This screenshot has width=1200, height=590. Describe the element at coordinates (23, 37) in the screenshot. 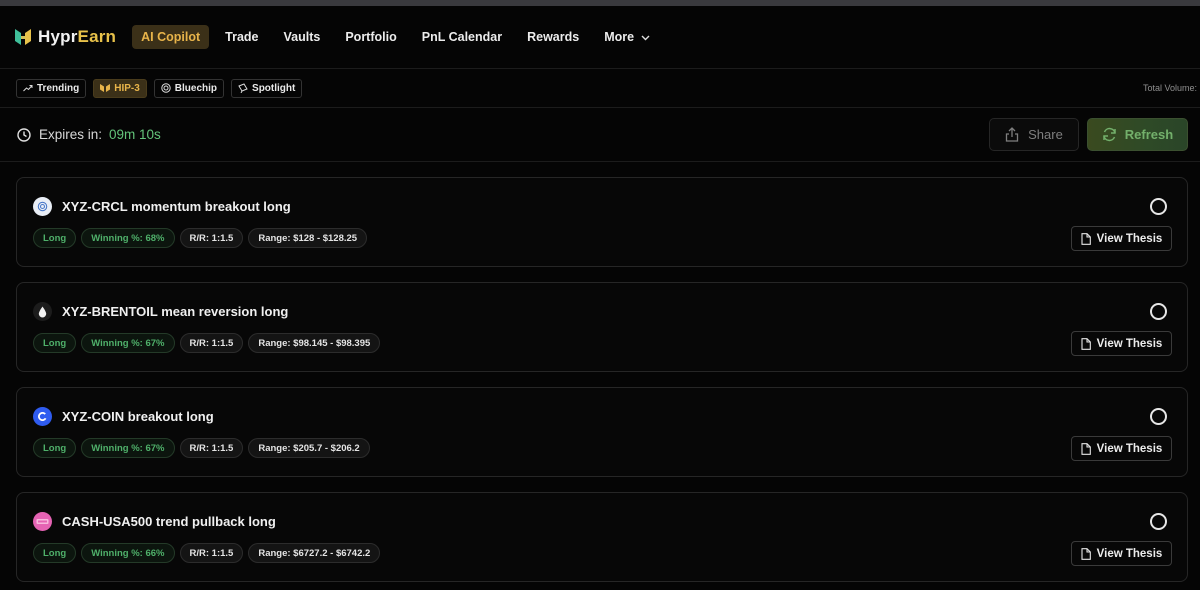

I see `hyprearn-logo-icon` at that location.